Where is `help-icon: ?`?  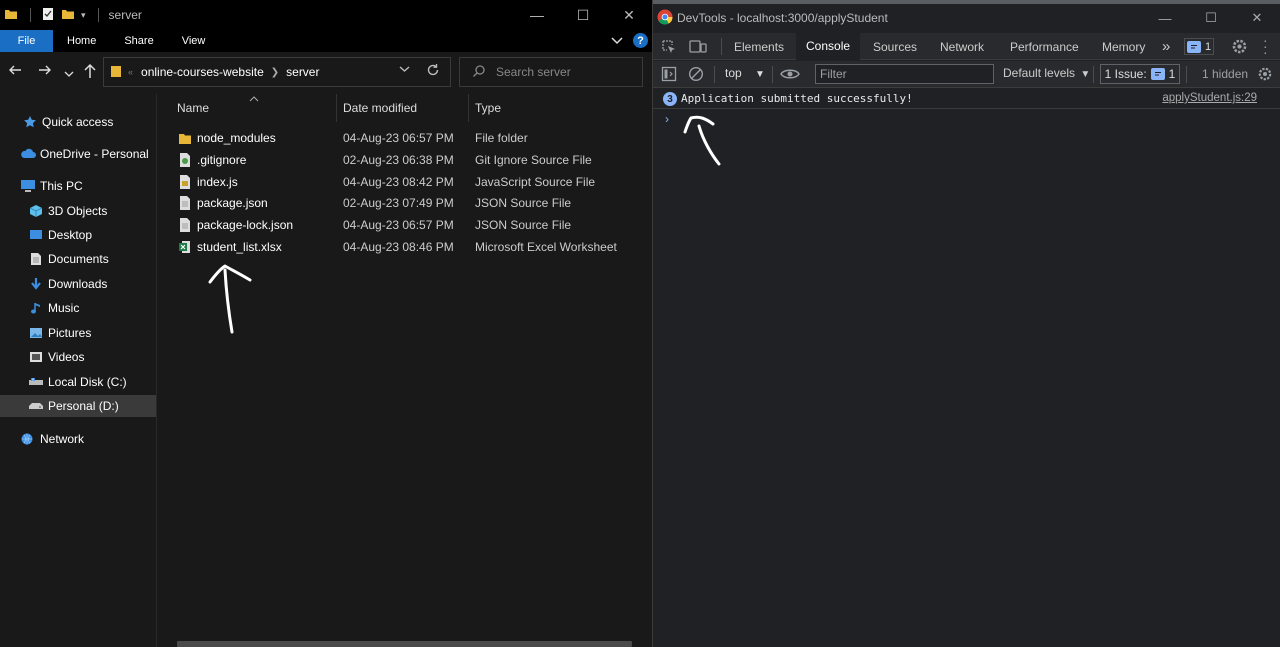
help-icon: ? is located at coordinates (640, 40).